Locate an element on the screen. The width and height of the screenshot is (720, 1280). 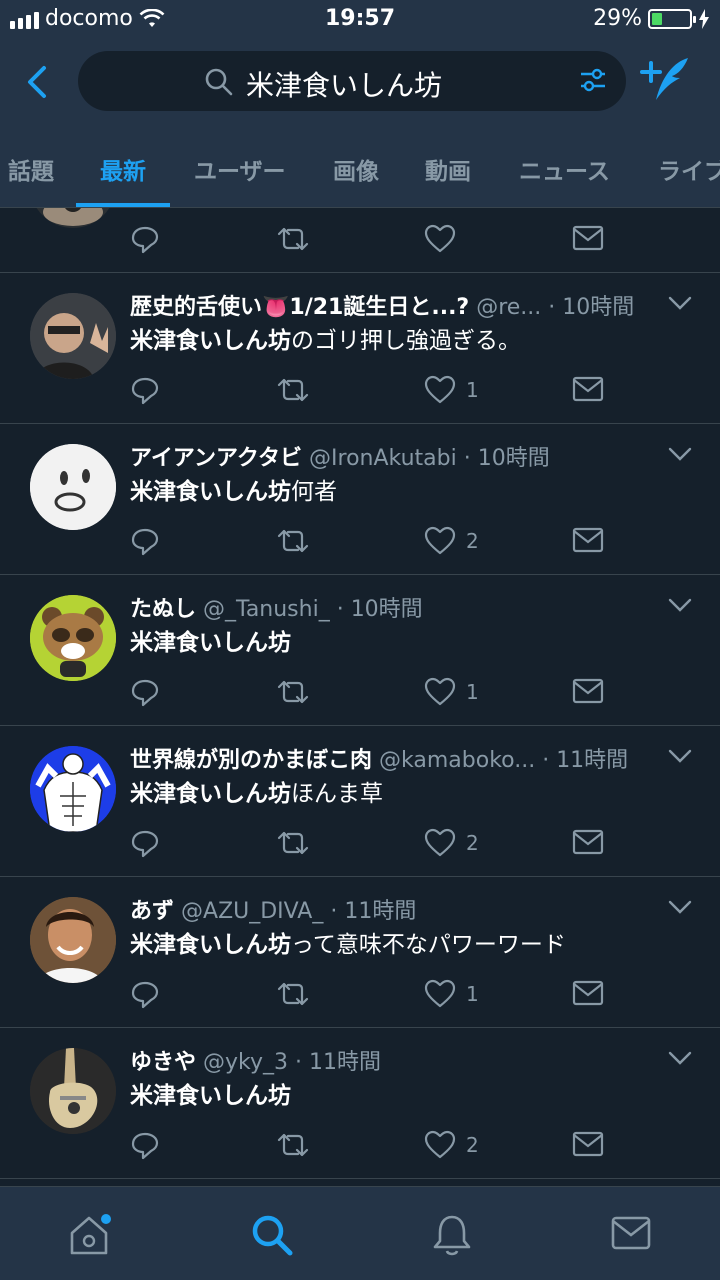
tab-news: ニュース is located at coordinates (564, 169).